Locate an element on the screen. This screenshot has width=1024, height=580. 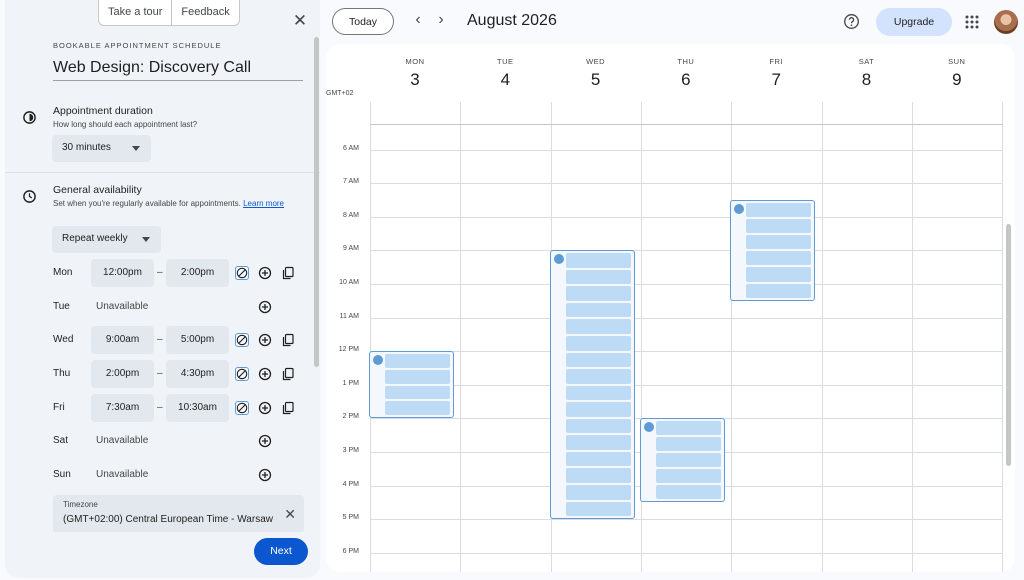
chevron-right-icon: › is located at coordinates (441, 21).